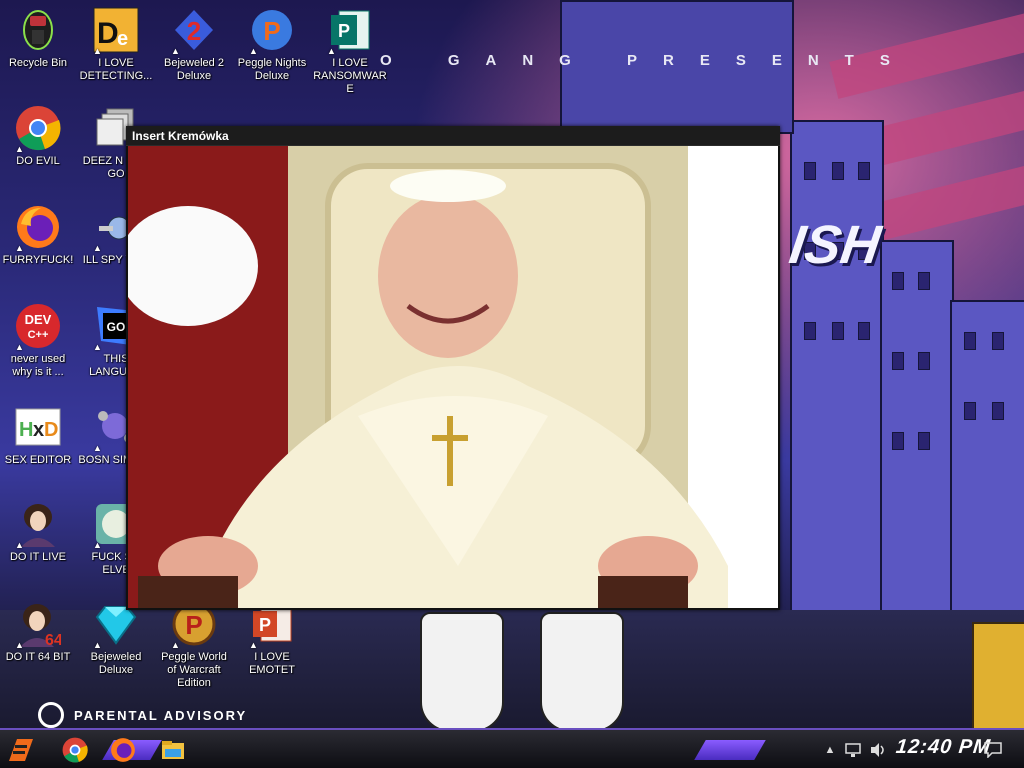 The width and height of the screenshot is (1024, 768). What do you see at coordinates (38, 430) in the screenshot?
I see `svg-text: x` at bounding box center [38, 430].